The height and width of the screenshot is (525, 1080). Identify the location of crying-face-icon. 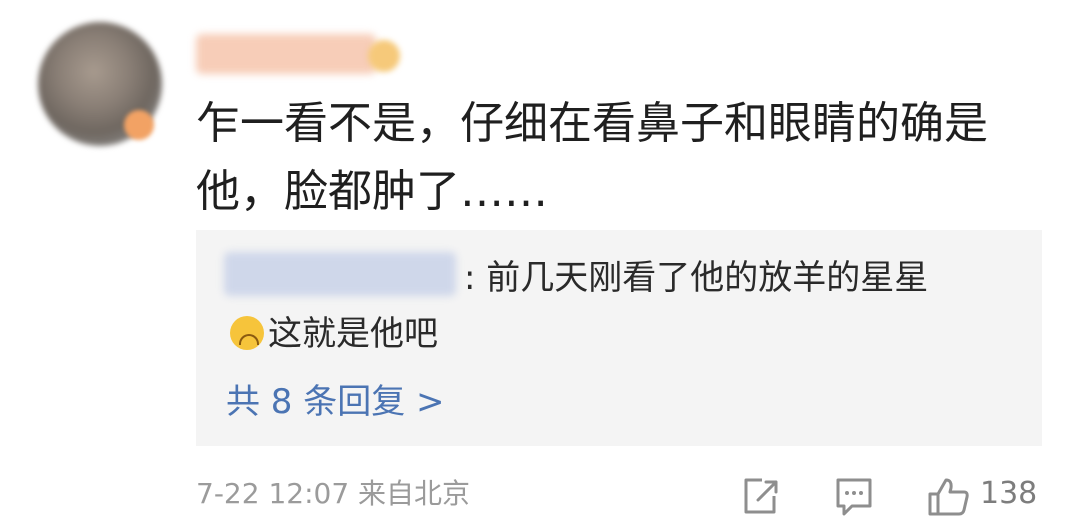
(247, 333).